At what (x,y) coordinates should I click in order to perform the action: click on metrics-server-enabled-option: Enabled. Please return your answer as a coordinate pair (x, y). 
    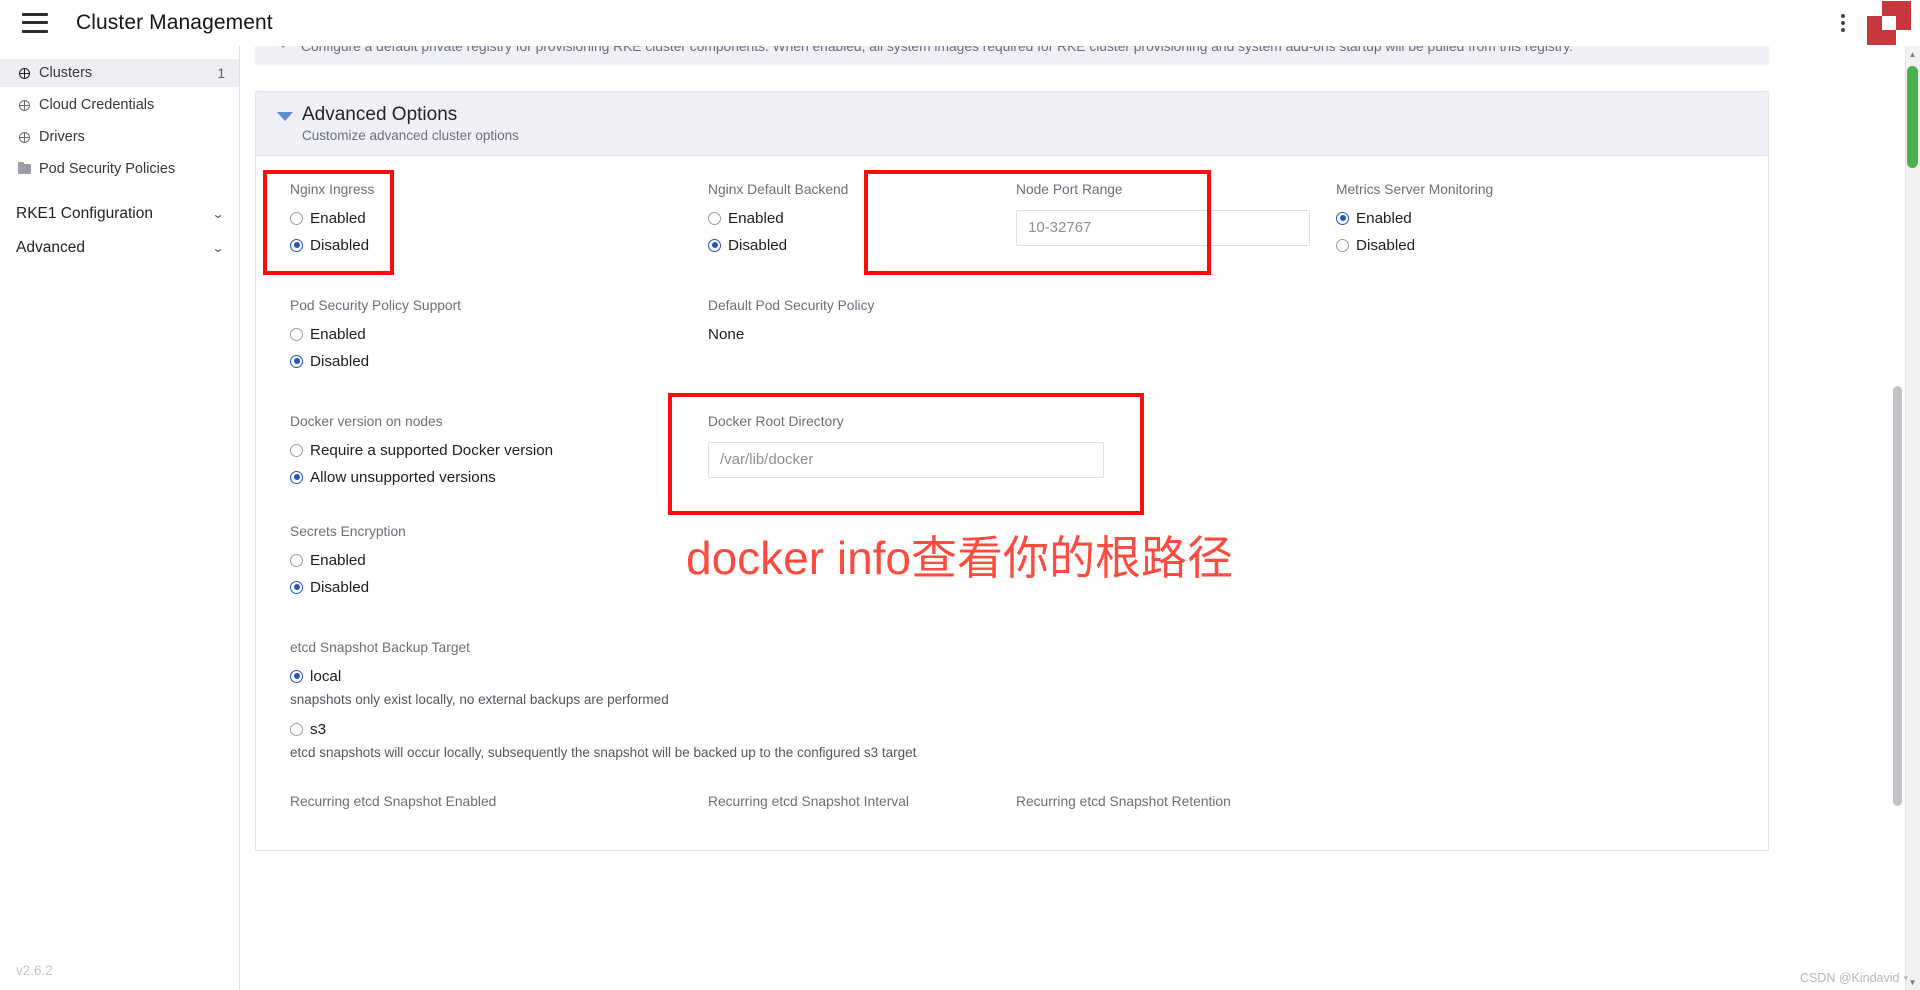
    Looking at the image, I should click on (1536, 218).